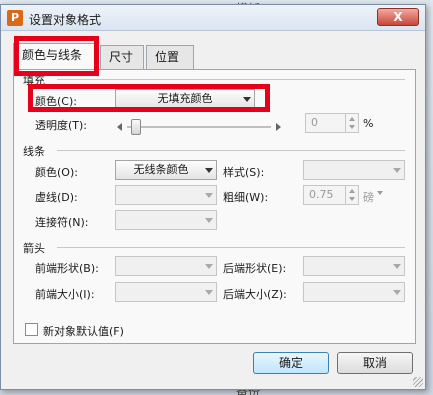 This screenshot has height=395, width=433. I want to click on close-button: X, so click(398, 17).